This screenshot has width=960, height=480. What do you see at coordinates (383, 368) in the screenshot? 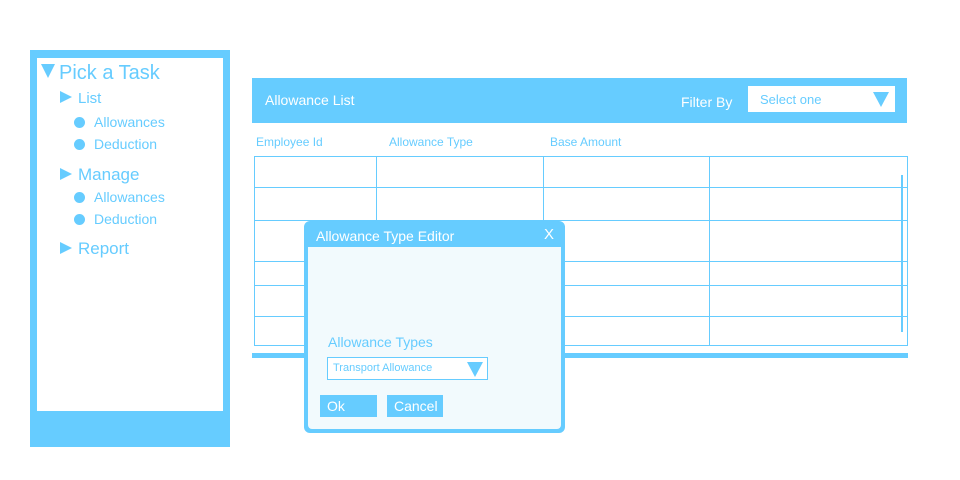
I see `allowance-types-select-value: Transport Allowance` at bounding box center [383, 368].